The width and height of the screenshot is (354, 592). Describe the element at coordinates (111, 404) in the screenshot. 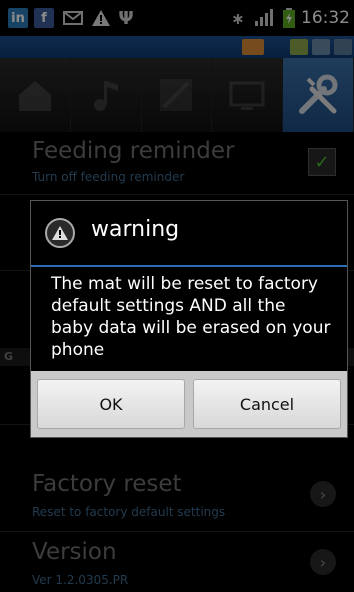

I see `ok-button: OK` at that location.